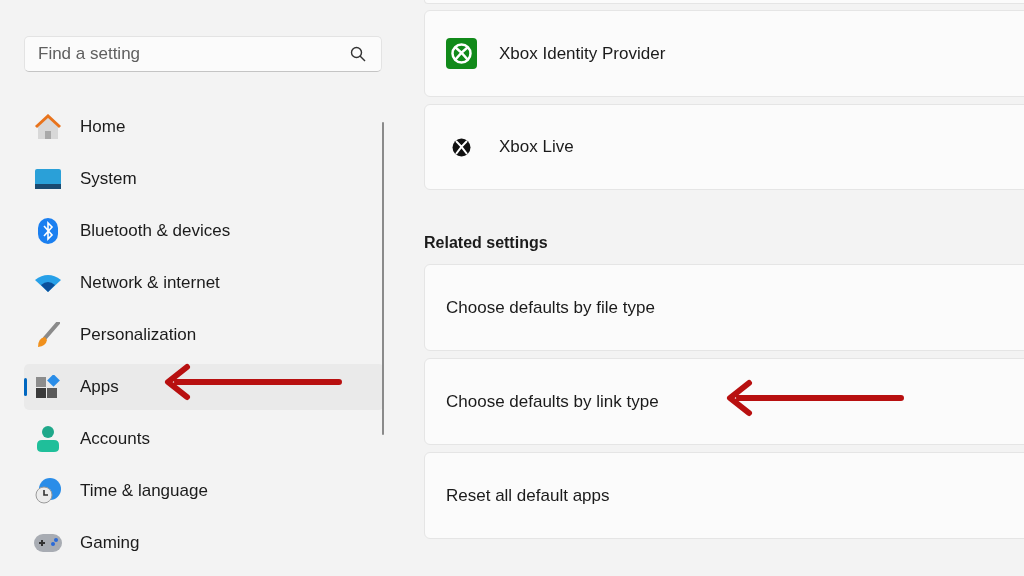 This screenshot has height=576, width=1024. I want to click on apps-icon, so click(48, 387).